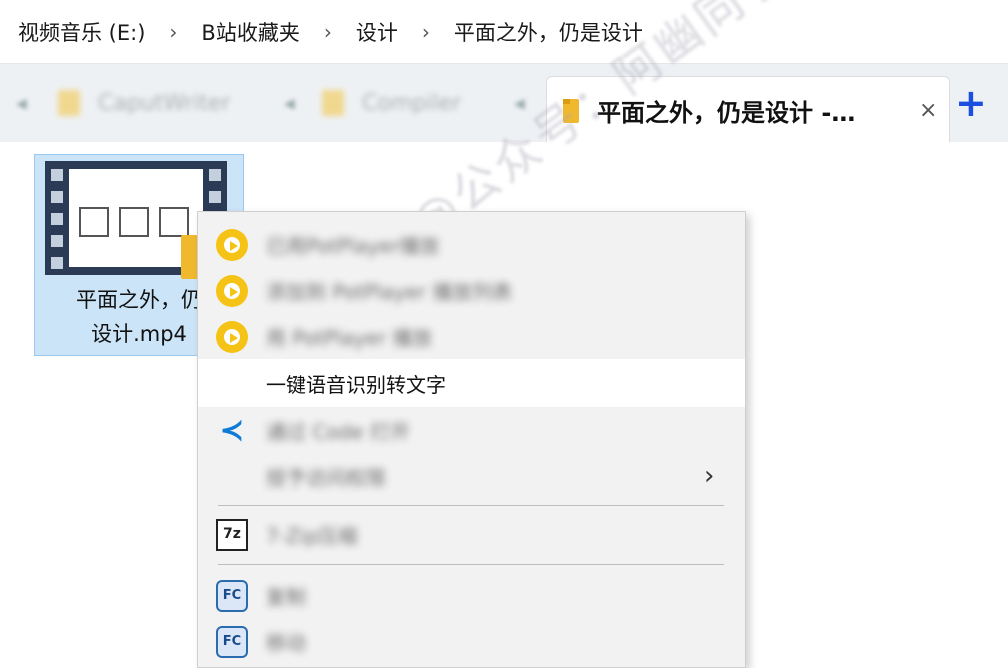  What do you see at coordinates (504, 32) in the screenshot?
I see `address-bar: 视频音乐 (E:) › B站收藏夹 › 设计 › 平面之外，仍是设计` at bounding box center [504, 32].